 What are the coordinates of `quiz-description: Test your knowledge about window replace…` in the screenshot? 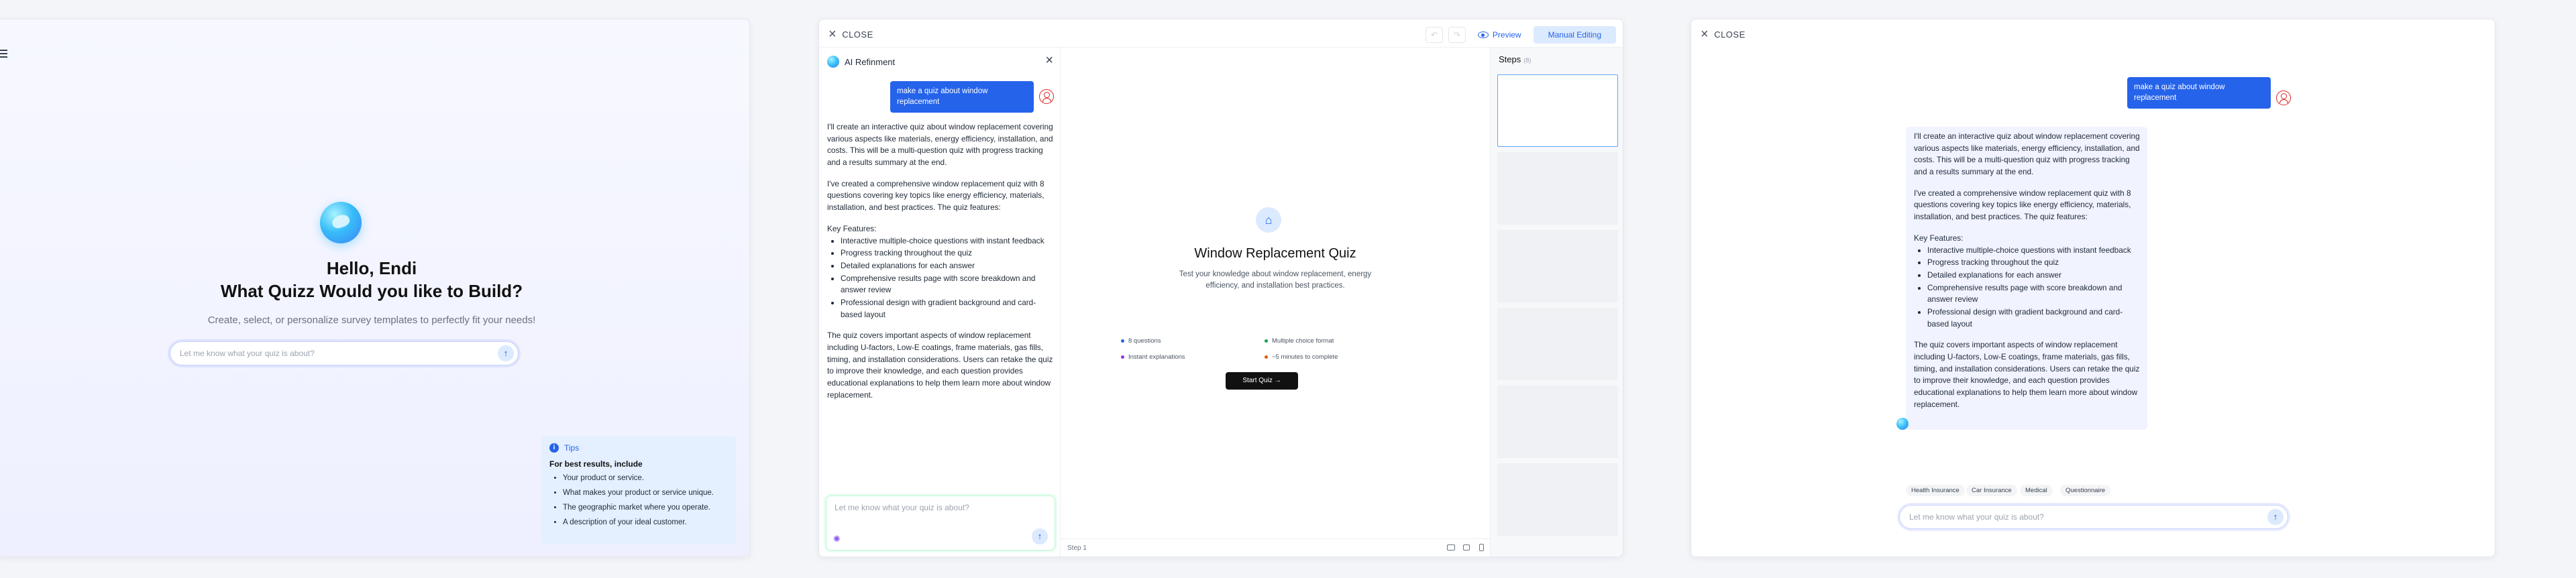 It's located at (1275, 280).